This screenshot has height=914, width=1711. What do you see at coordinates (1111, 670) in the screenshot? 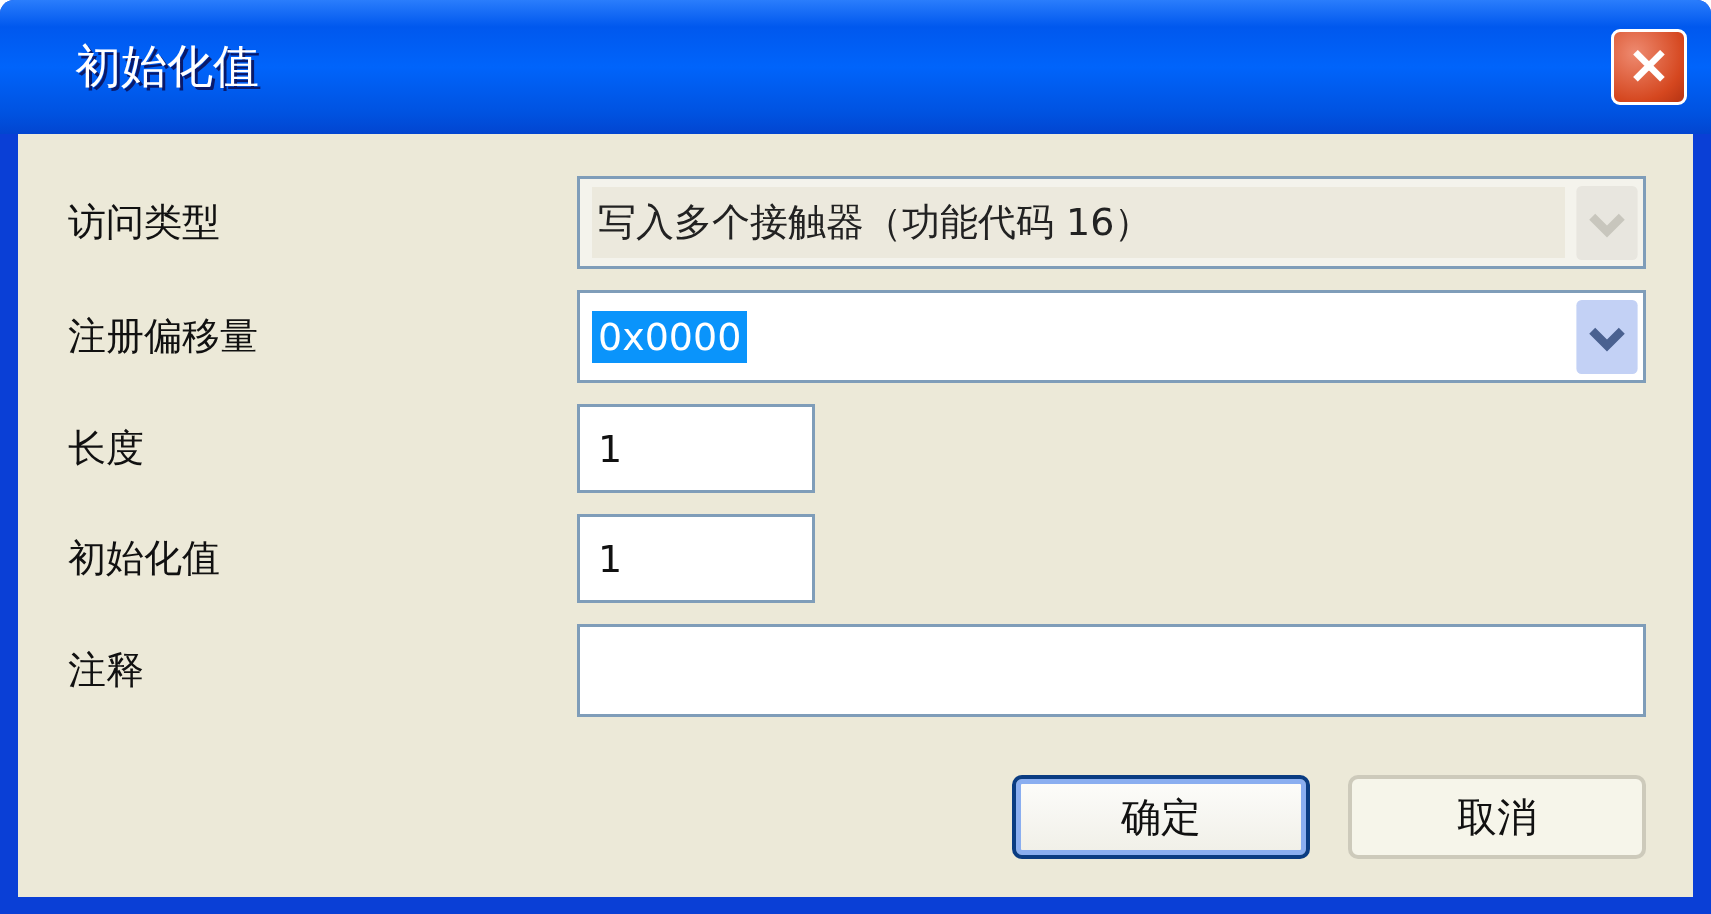
I see `input-field` at bounding box center [1111, 670].